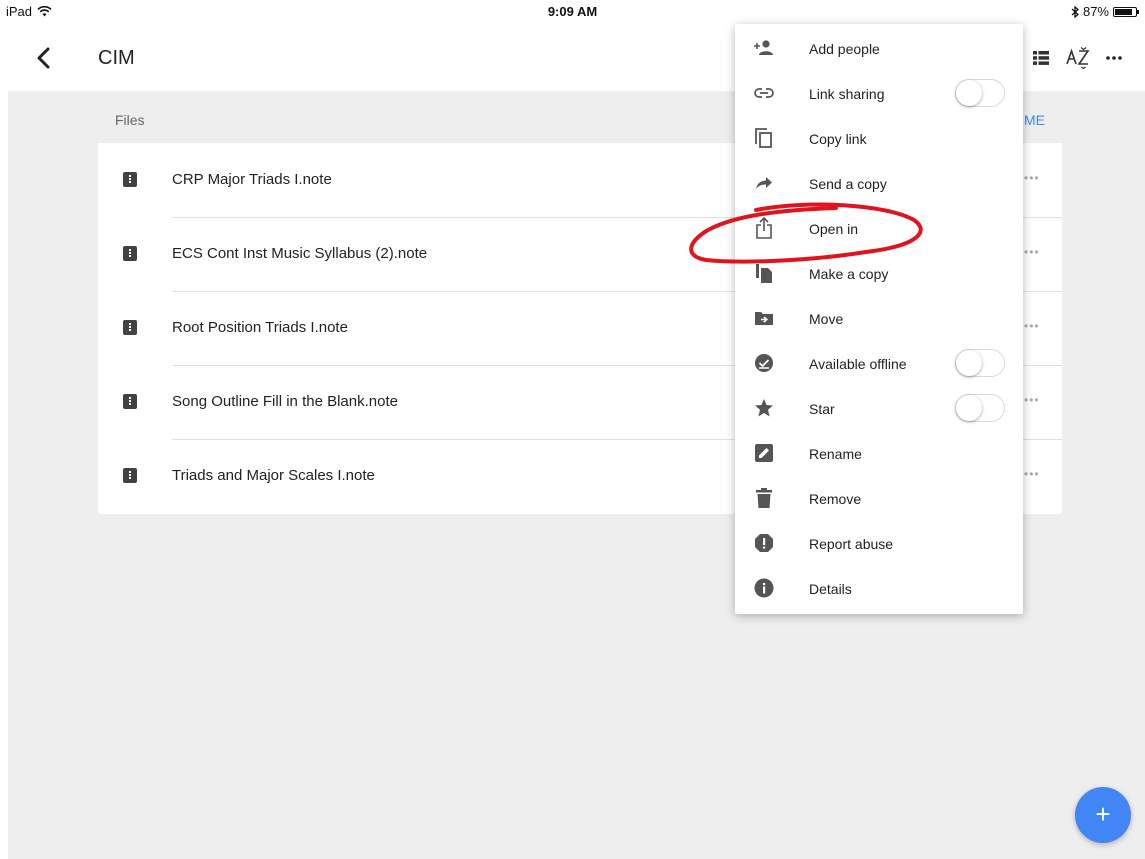 The height and width of the screenshot is (859, 1145). Describe the element at coordinates (826, 319) in the screenshot. I see `menu-label: Move` at that location.